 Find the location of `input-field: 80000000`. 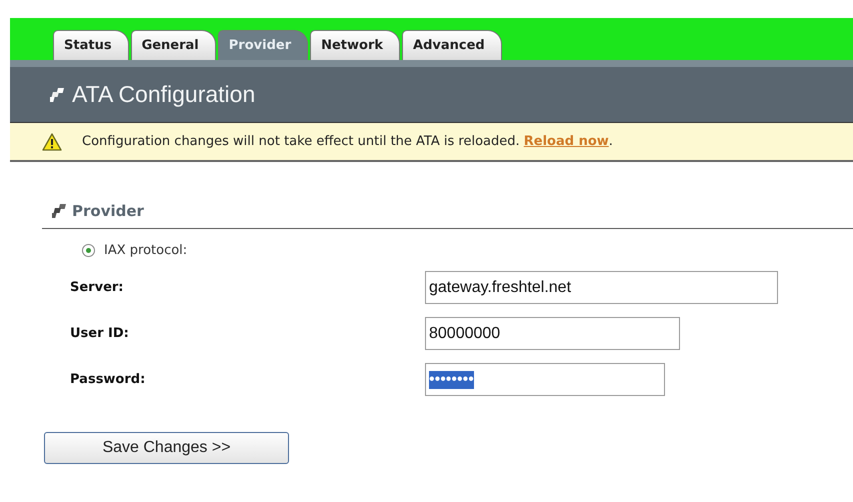

input-field: 80000000 is located at coordinates (552, 333).